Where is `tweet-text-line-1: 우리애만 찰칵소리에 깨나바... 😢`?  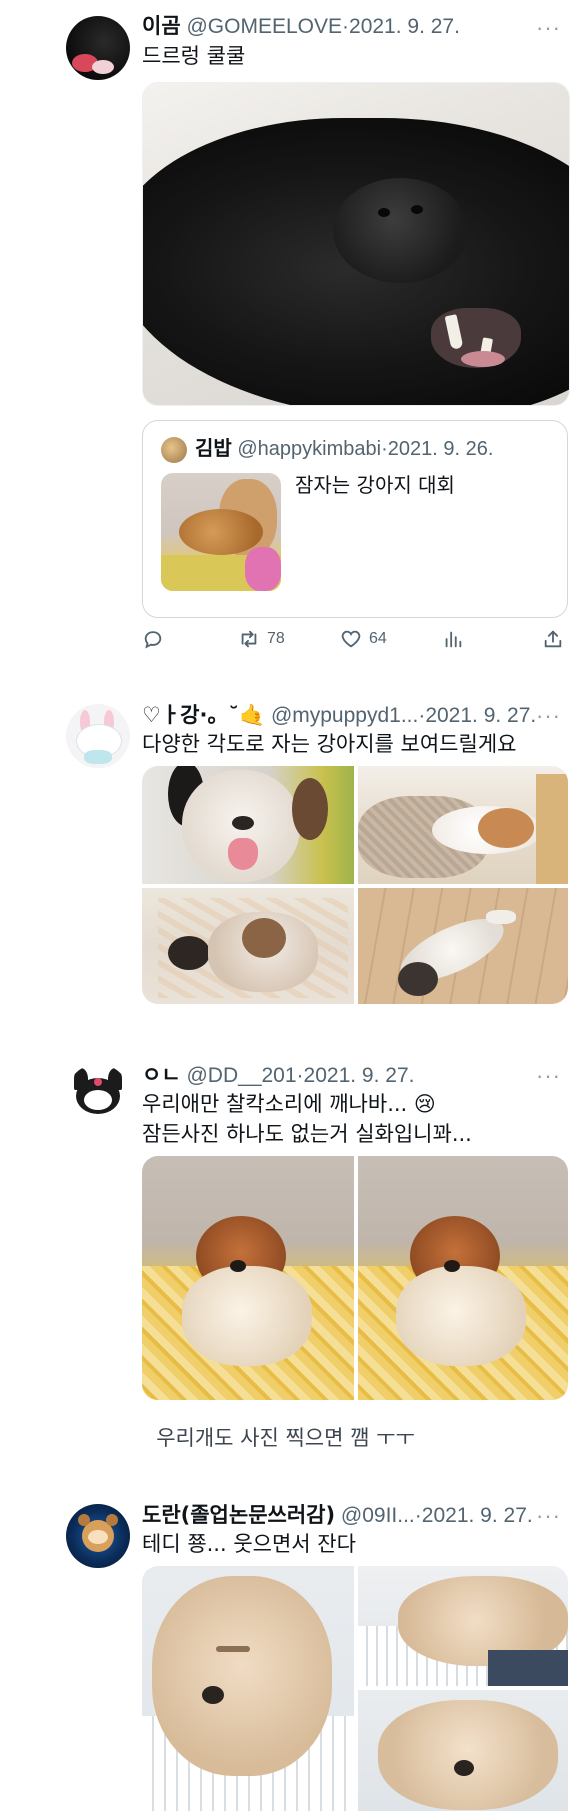 tweet-text-line-1: 우리애만 찰칵소리에 깨나바... 😢 is located at coordinates (289, 1104).